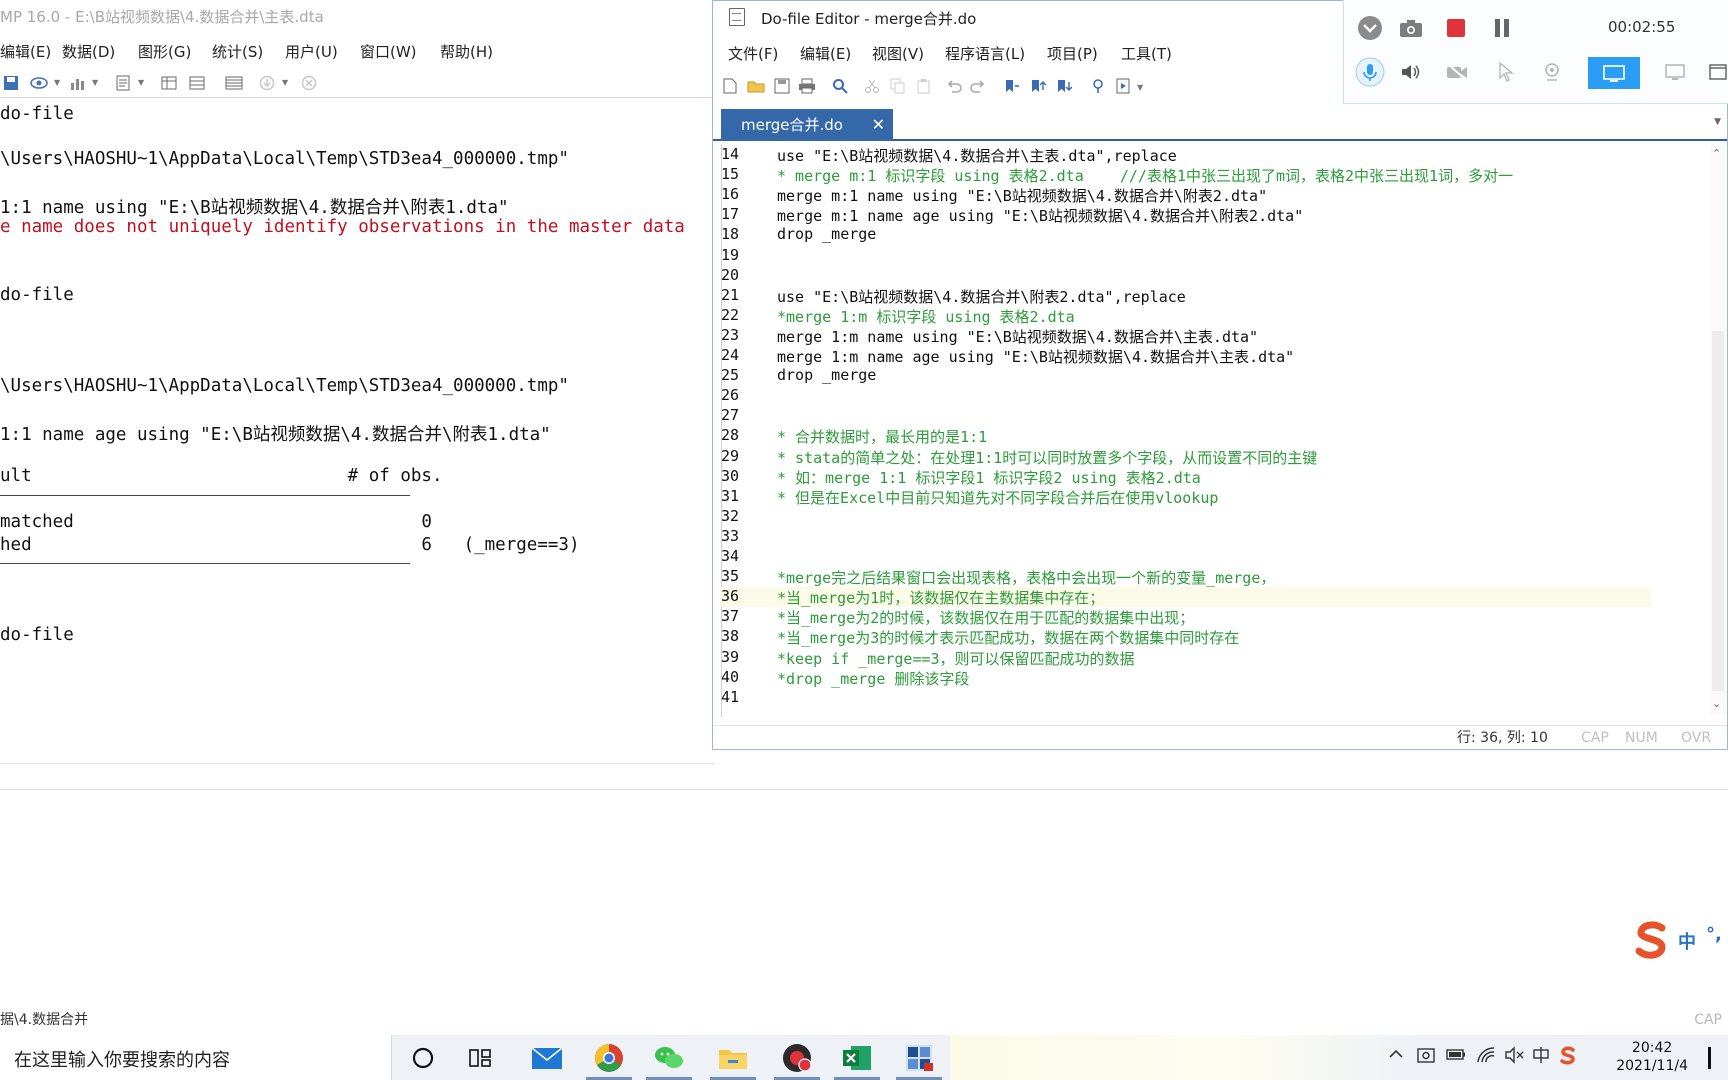  I want to click on task-view-icon, so click(481, 1057).